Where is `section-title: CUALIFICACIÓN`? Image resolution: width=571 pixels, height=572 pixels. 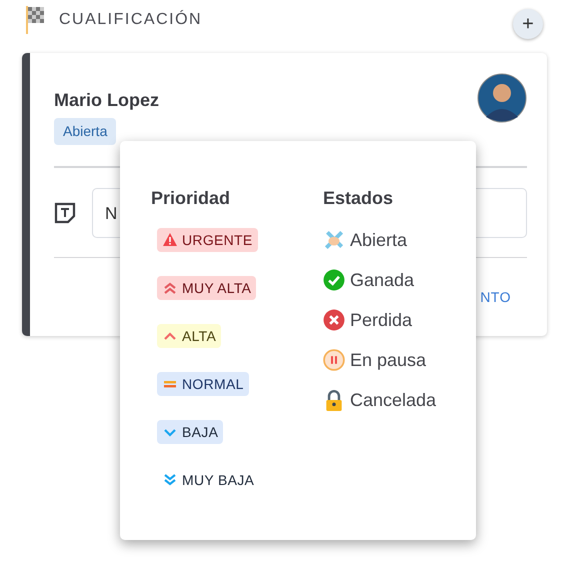 section-title: CUALIFICACIÓN is located at coordinates (130, 19).